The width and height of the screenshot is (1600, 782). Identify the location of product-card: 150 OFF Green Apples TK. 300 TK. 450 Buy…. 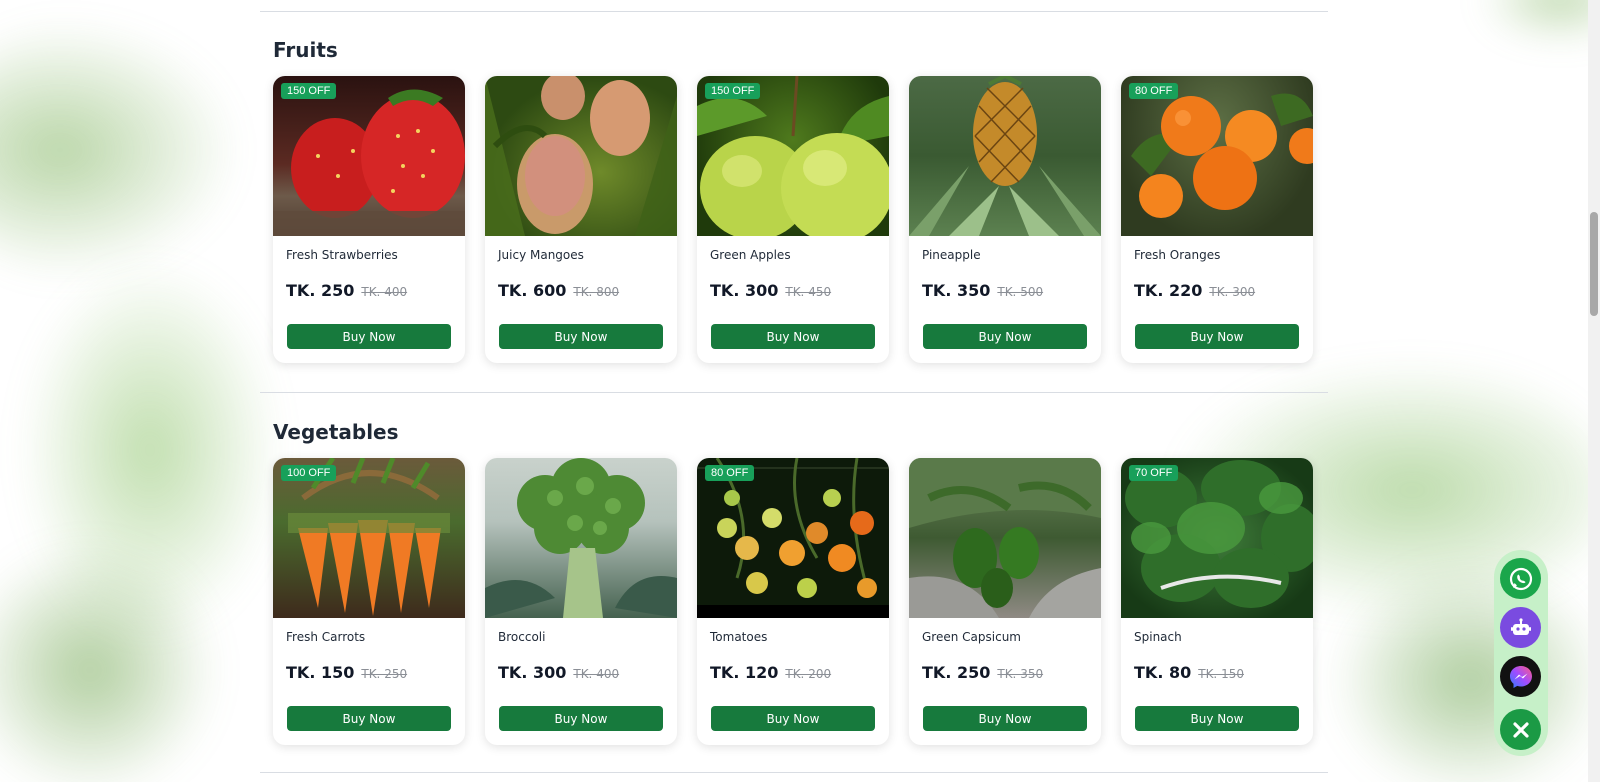
(793, 219).